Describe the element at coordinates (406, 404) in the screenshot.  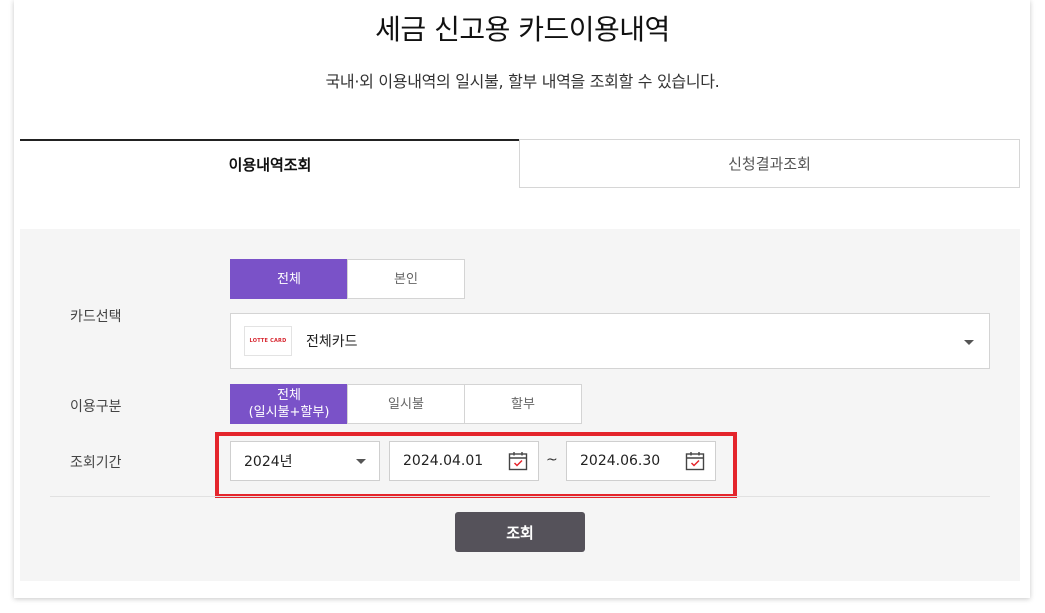
I see `usage-lump-sum-button: 일시불` at that location.